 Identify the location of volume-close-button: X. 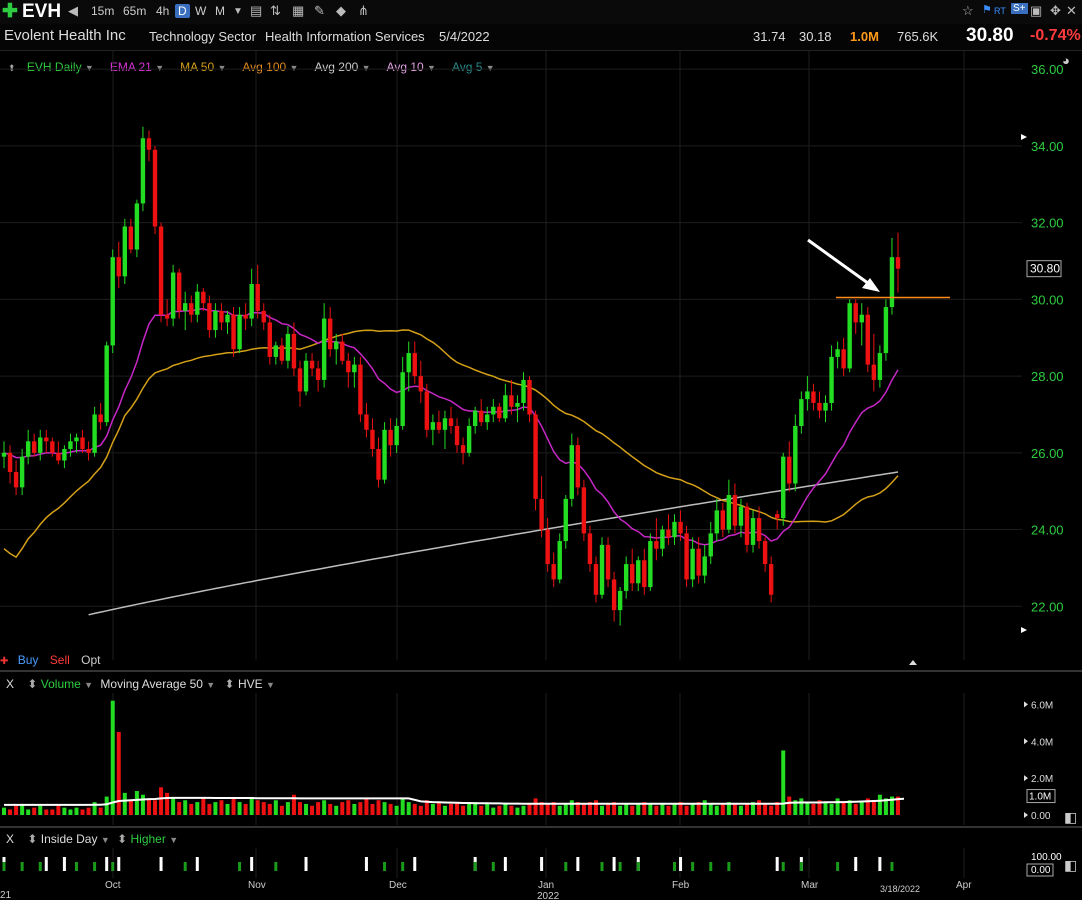
(10, 684).